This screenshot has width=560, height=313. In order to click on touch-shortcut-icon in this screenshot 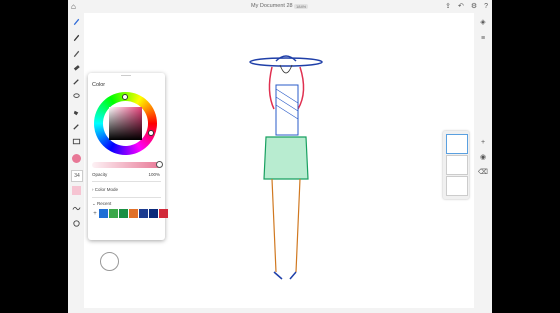, I will do `click(76, 223)`.